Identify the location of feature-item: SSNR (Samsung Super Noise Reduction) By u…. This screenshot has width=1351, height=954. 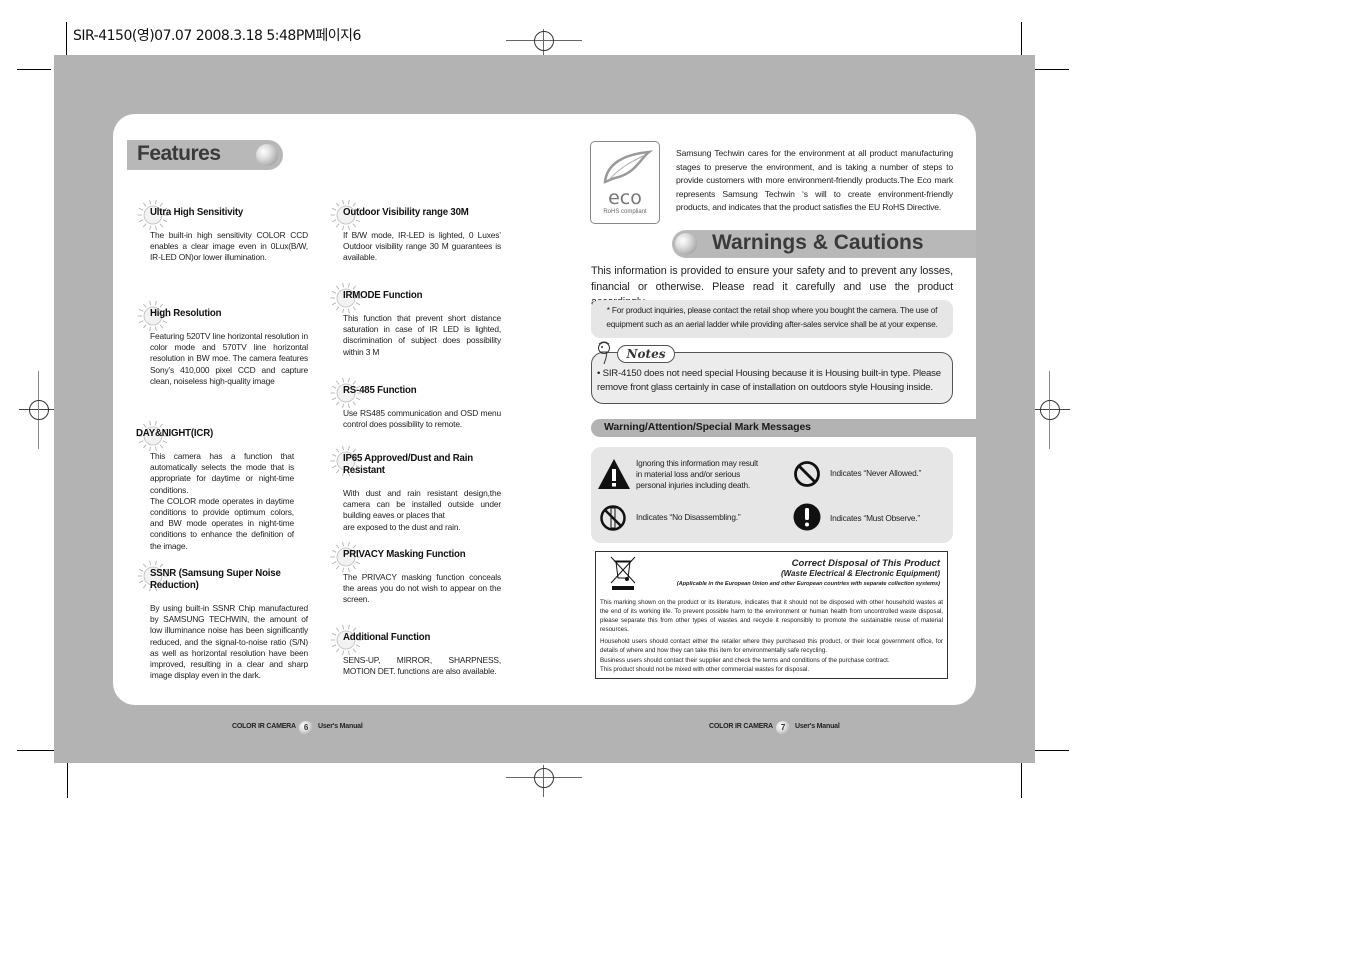
(222, 620).